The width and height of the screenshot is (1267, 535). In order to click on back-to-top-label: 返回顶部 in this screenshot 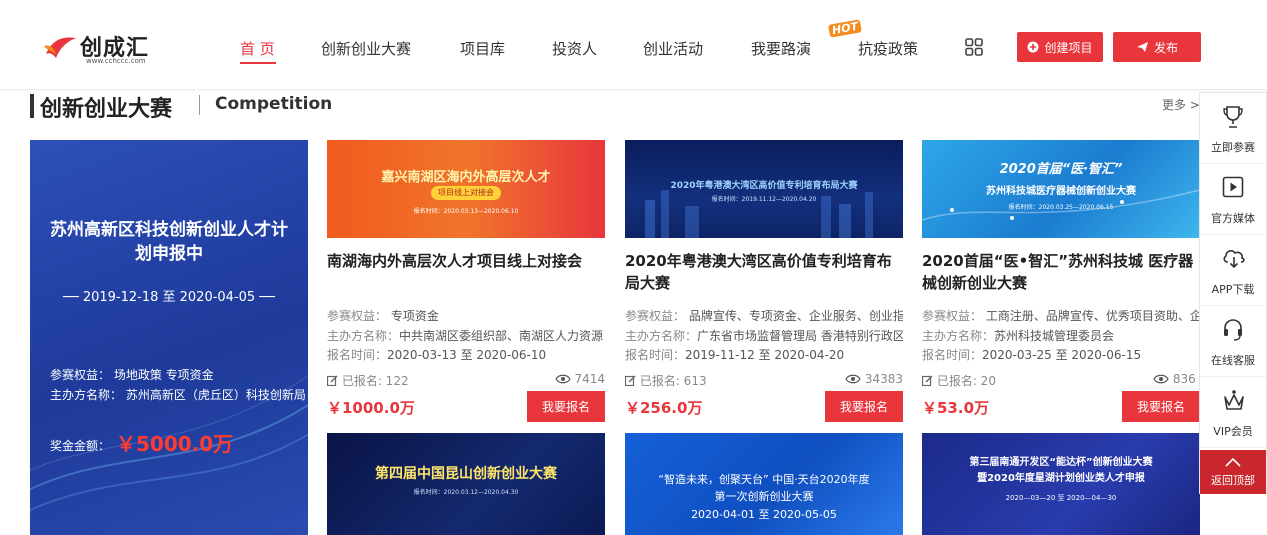, I will do `click(1233, 480)`.